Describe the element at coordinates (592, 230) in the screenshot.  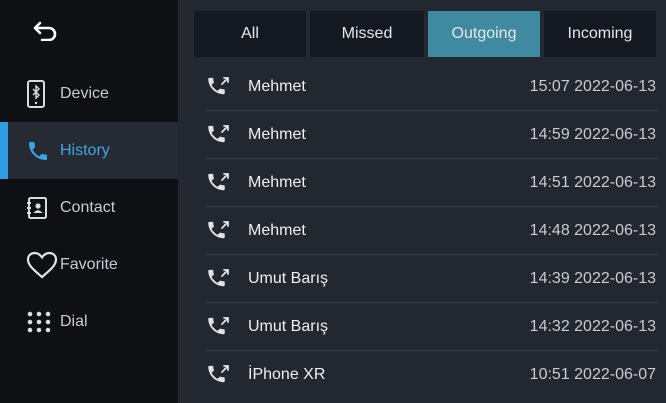
I see `call-time: 14:48 2022-06-13` at that location.